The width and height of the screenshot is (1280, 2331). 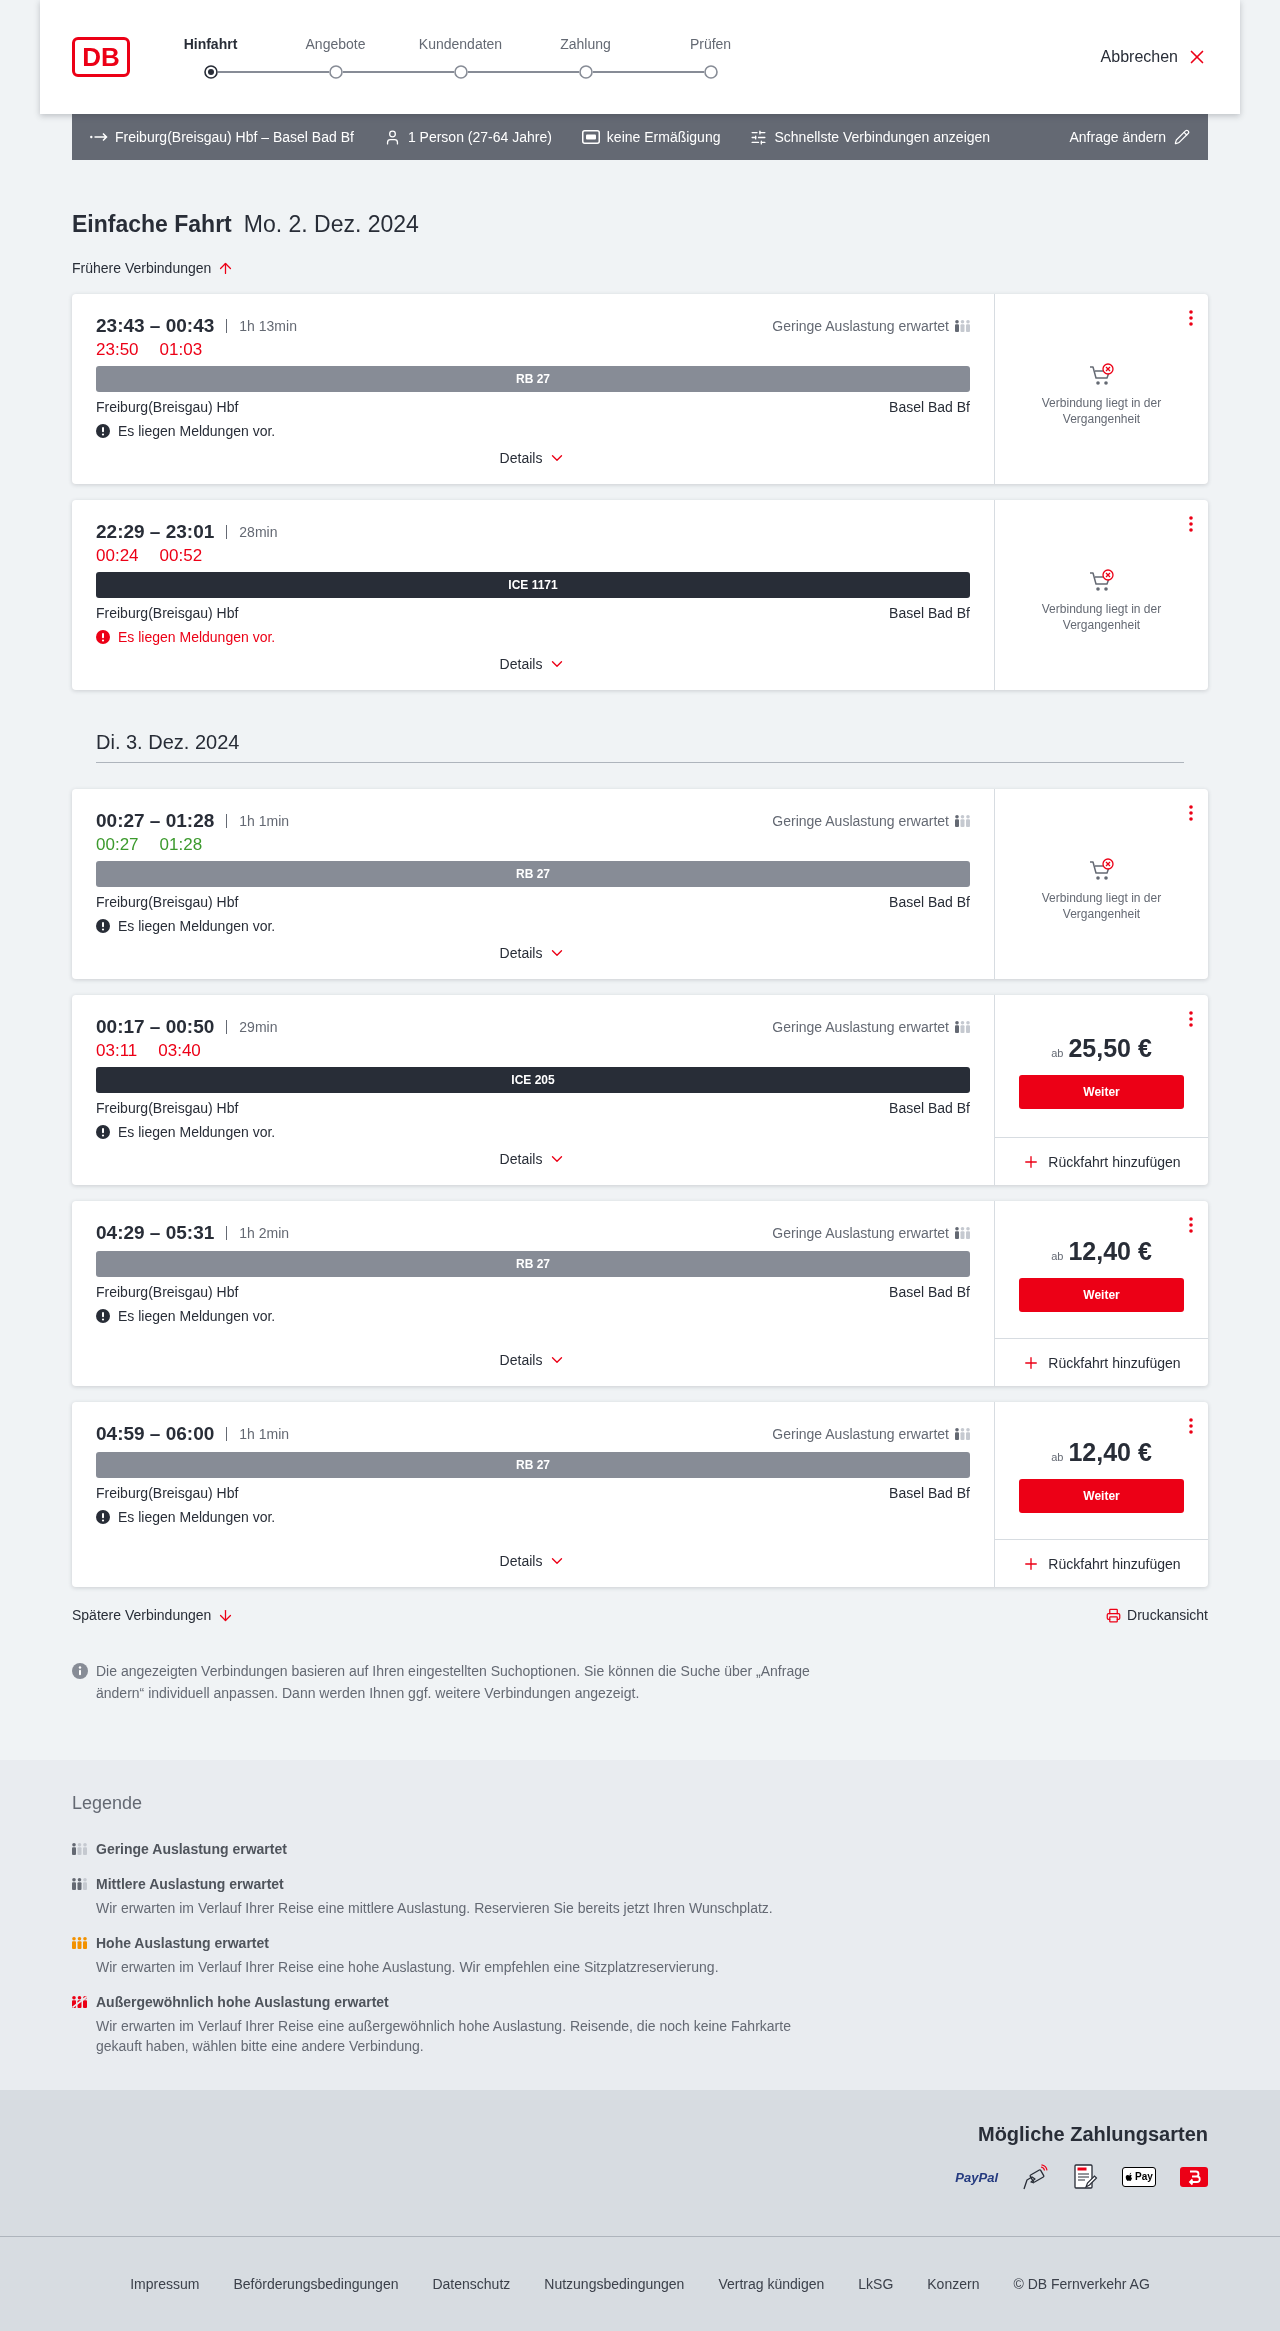 I want to click on step-label: Kundendaten, so click(x=460, y=44).